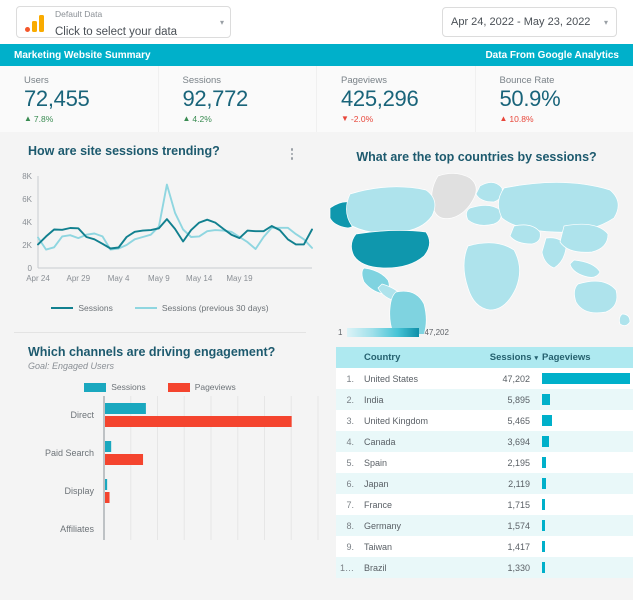 Image resolution: width=633 pixels, height=600 pixels. What do you see at coordinates (484, 504) in the screenshot?
I see `table-row: 7. France 1,715` at bounding box center [484, 504].